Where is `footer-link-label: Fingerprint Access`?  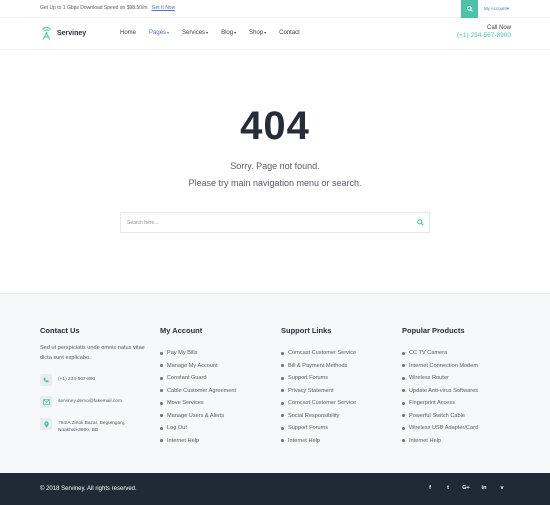 footer-link-label: Fingerprint Access is located at coordinates (432, 403).